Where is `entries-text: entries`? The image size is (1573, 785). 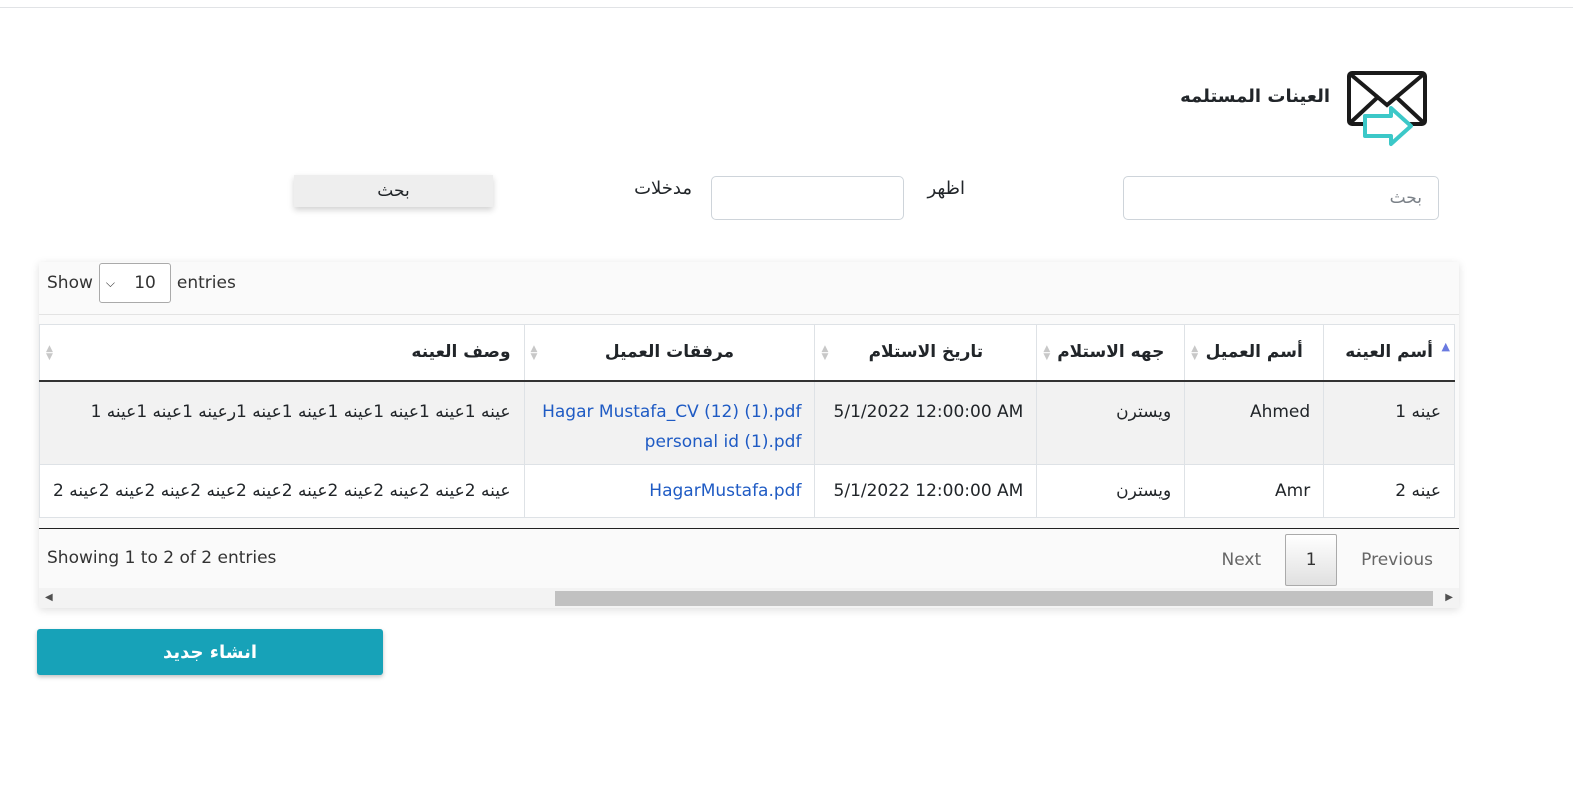
entries-text: entries is located at coordinates (206, 283).